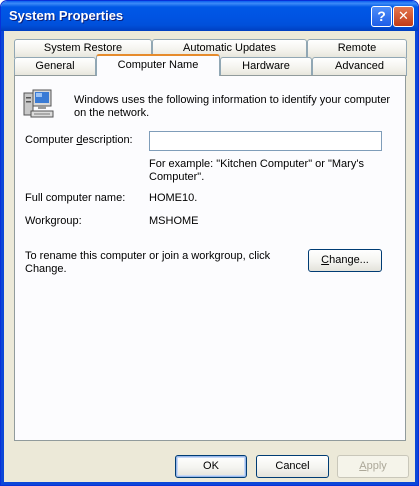 The image size is (419, 486). Describe the element at coordinates (51, 140) in the screenshot. I see `label-part: Computer` at that location.